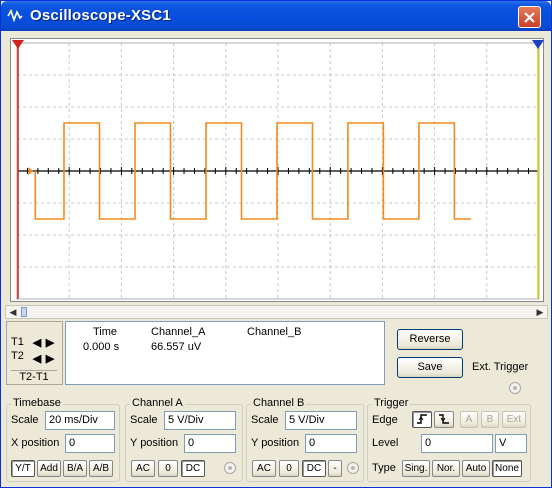 This screenshot has height=488, width=552. What do you see at coordinates (210, 443) in the screenshot?
I see `channel-a-y-position-field: 0` at bounding box center [210, 443].